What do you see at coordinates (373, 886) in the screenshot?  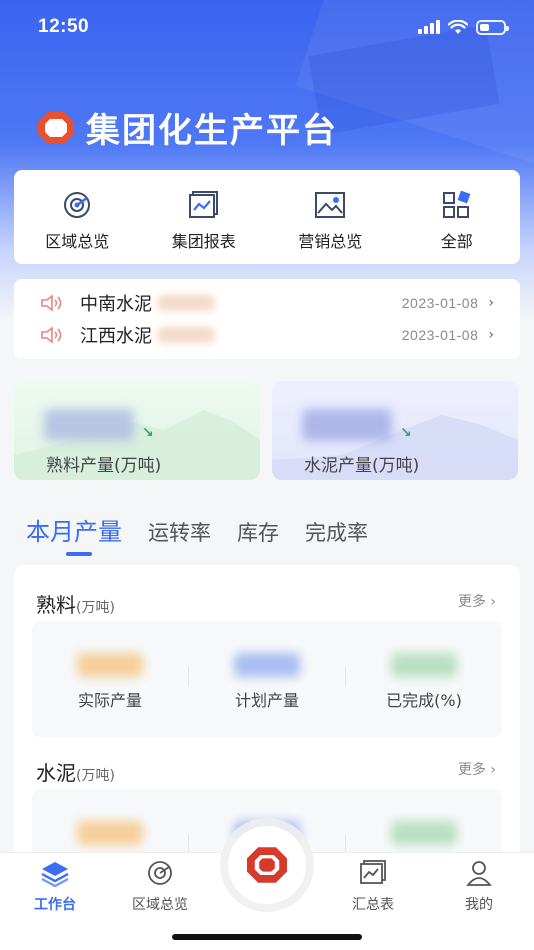 I see `nav-summary-table: 汇总表` at bounding box center [373, 886].